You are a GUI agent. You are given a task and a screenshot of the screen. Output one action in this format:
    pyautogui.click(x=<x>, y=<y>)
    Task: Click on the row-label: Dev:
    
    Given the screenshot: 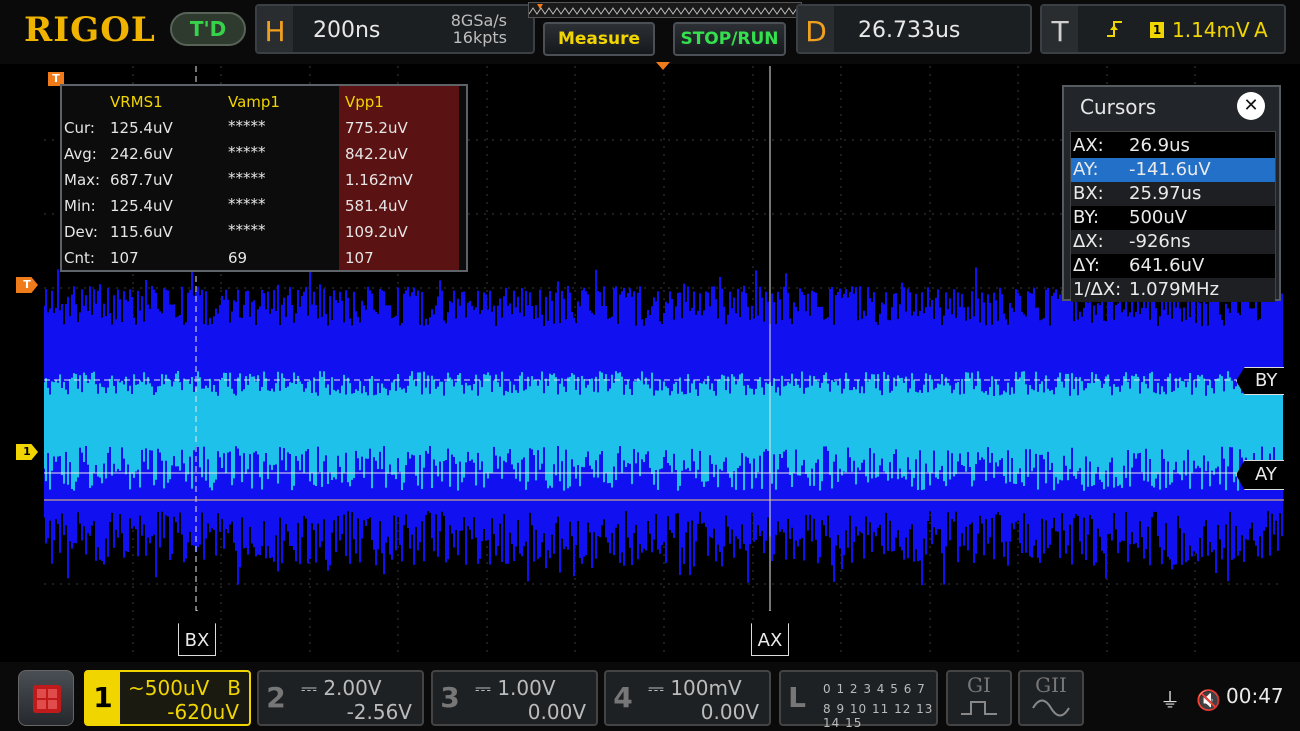 What is the action you would take?
    pyautogui.click(x=81, y=232)
    